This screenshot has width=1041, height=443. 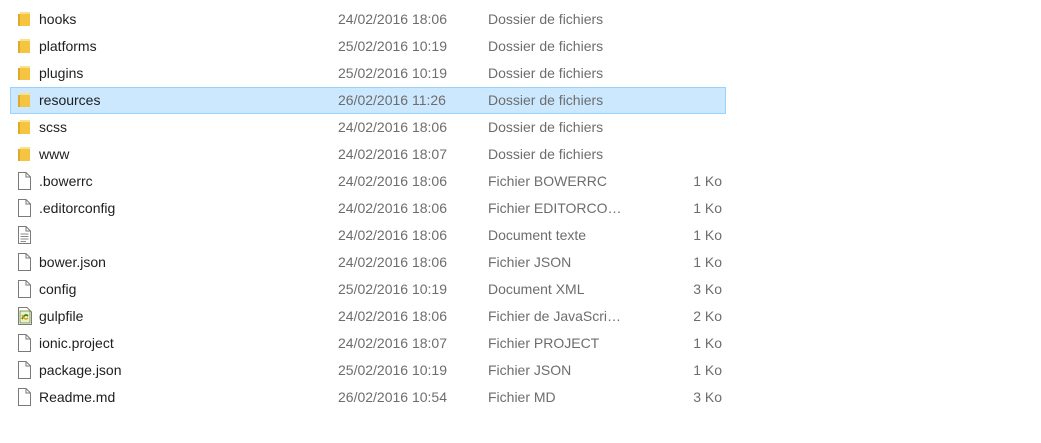 I want to click on file-name: gulpfile, so click(x=61, y=316).